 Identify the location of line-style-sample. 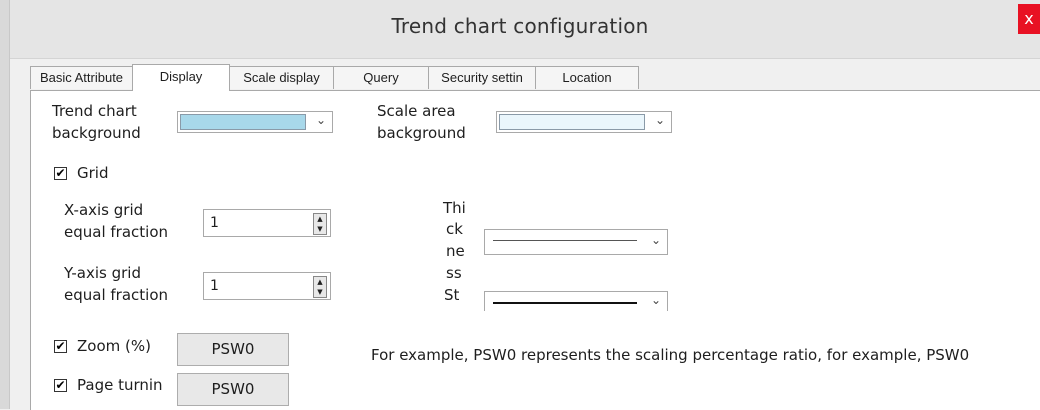
(565, 303).